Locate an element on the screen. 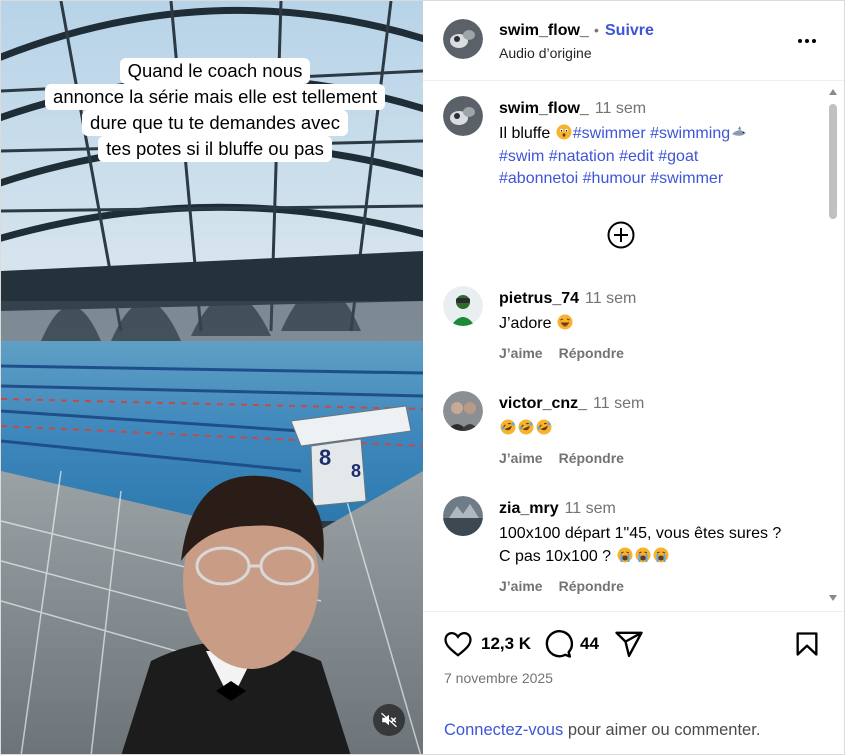 The image size is (845, 755). scroll-down-arrow is located at coordinates (833, 598).